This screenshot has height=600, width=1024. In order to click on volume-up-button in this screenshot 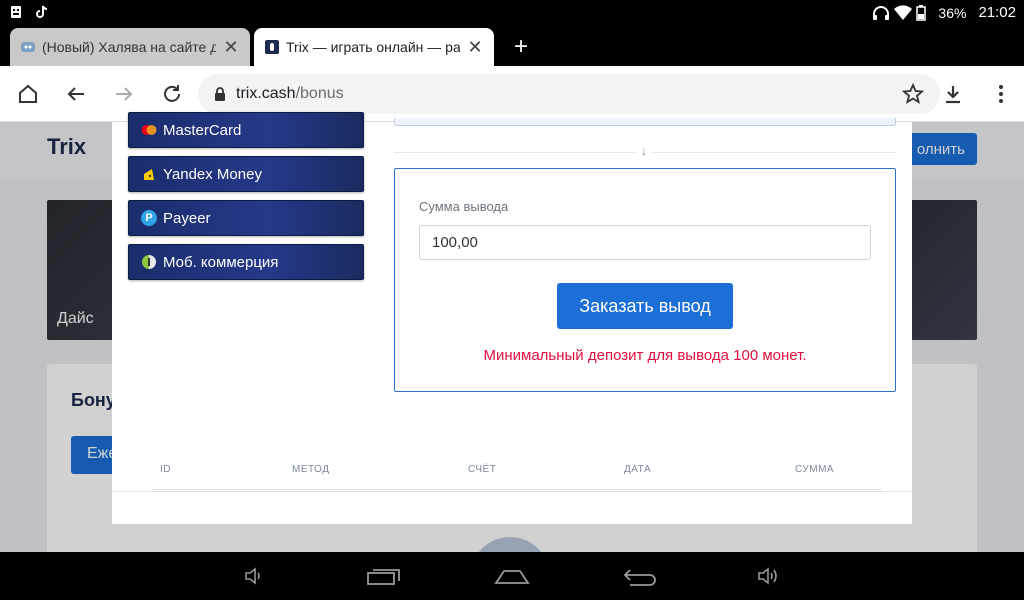, I will do `click(768, 576)`.